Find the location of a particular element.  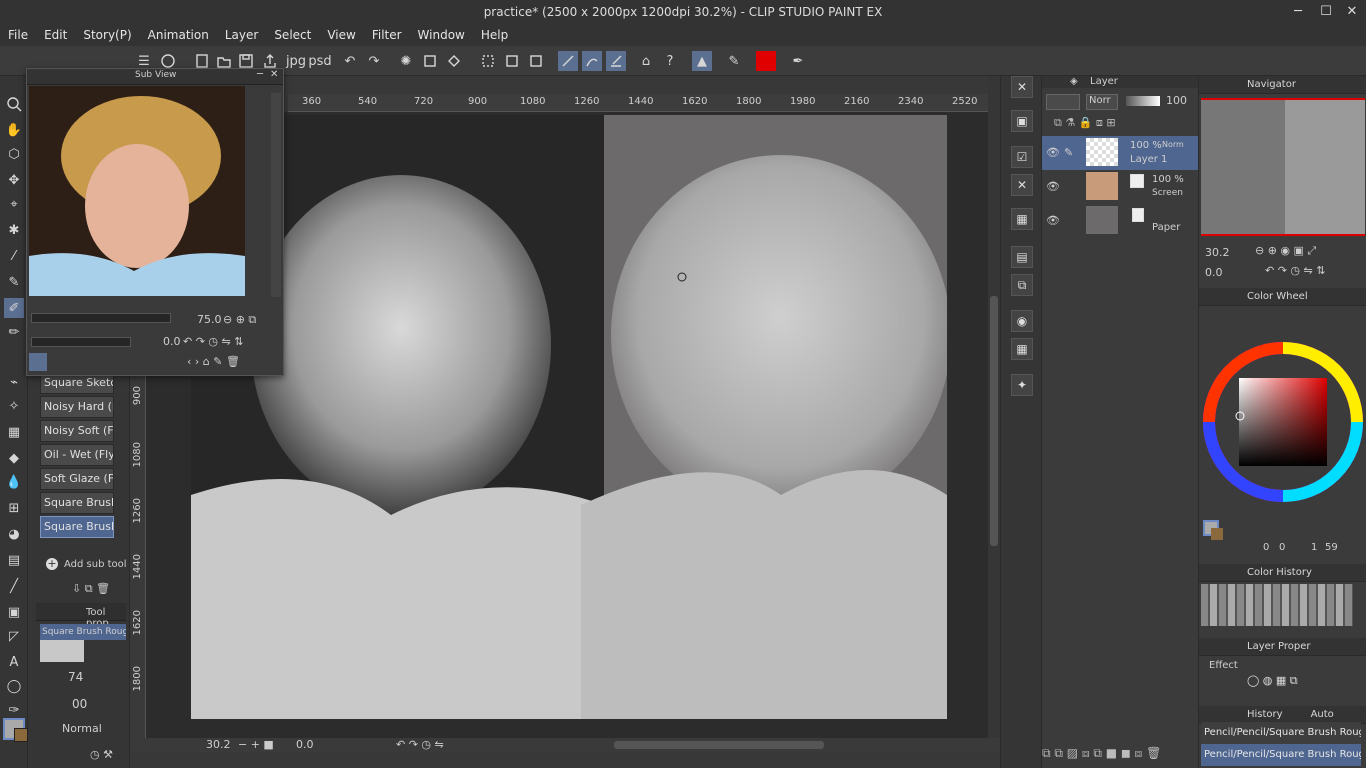

camera-icon: ◉ is located at coordinates (1022, 321).